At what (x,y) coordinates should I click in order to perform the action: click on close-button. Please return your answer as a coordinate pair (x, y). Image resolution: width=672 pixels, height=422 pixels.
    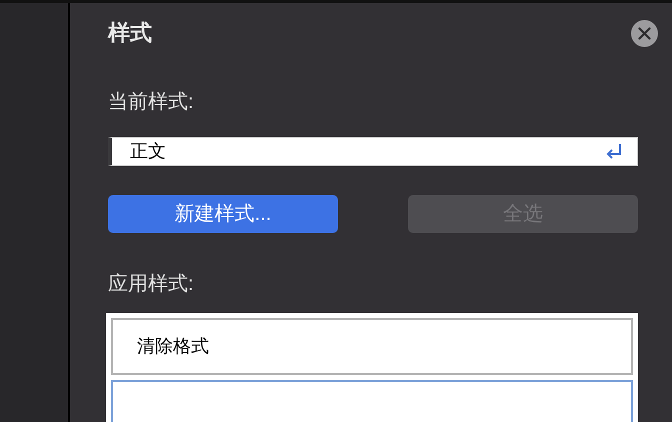
    Looking at the image, I should click on (644, 33).